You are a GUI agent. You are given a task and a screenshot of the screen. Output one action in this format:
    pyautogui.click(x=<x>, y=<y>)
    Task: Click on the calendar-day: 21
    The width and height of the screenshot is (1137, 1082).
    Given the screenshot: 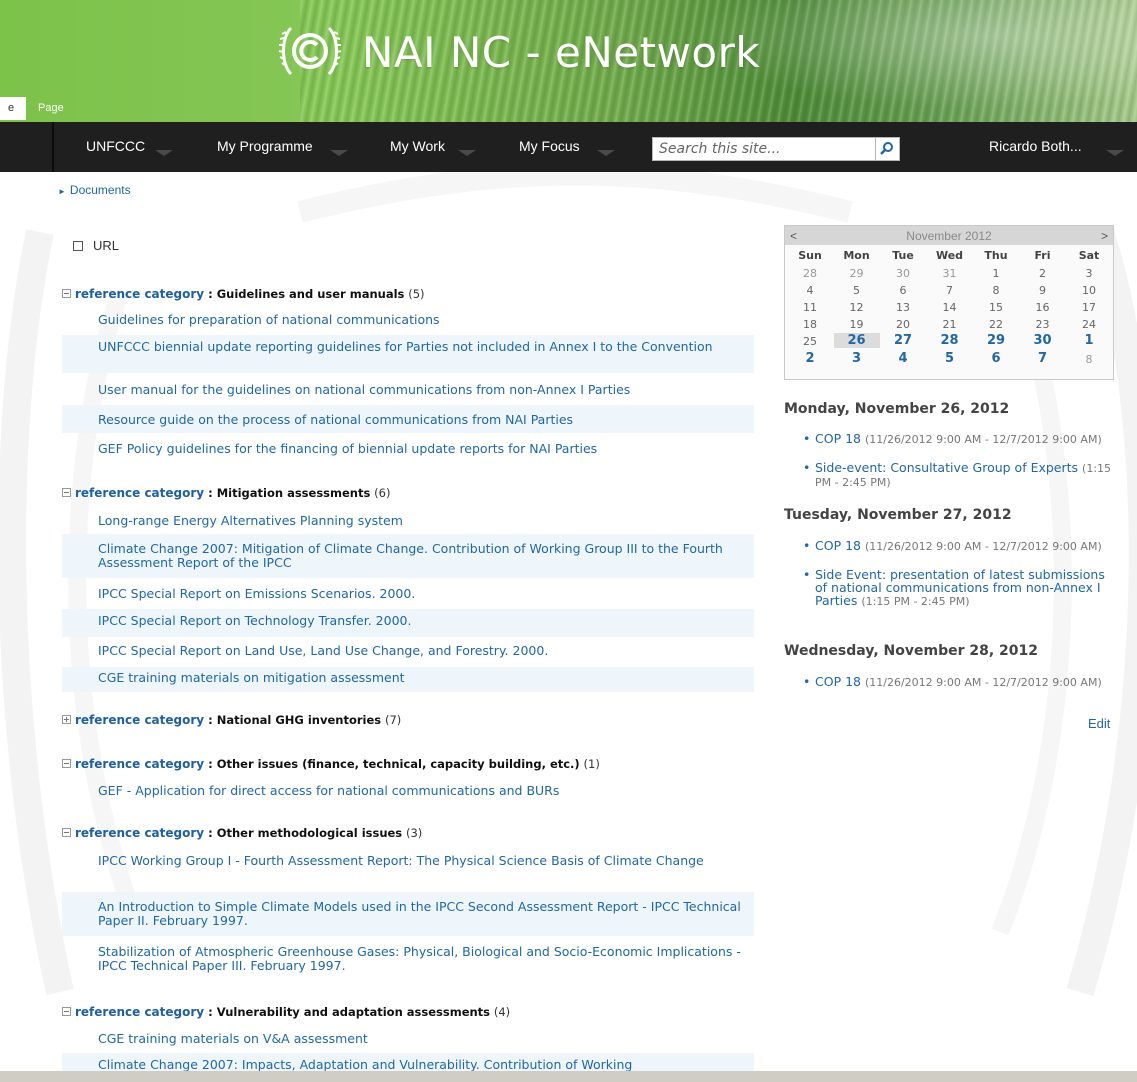 What is the action you would take?
    pyautogui.click(x=950, y=324)
    